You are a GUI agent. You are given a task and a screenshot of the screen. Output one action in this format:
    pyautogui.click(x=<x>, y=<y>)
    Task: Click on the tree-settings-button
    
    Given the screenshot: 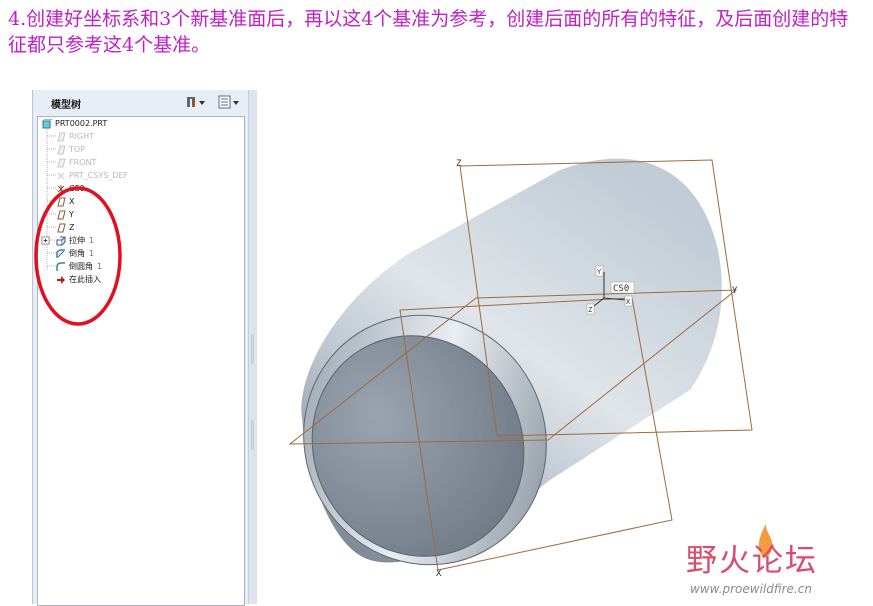 What is the action you would take?
    pyautogui.click(x=196, y=102)
    